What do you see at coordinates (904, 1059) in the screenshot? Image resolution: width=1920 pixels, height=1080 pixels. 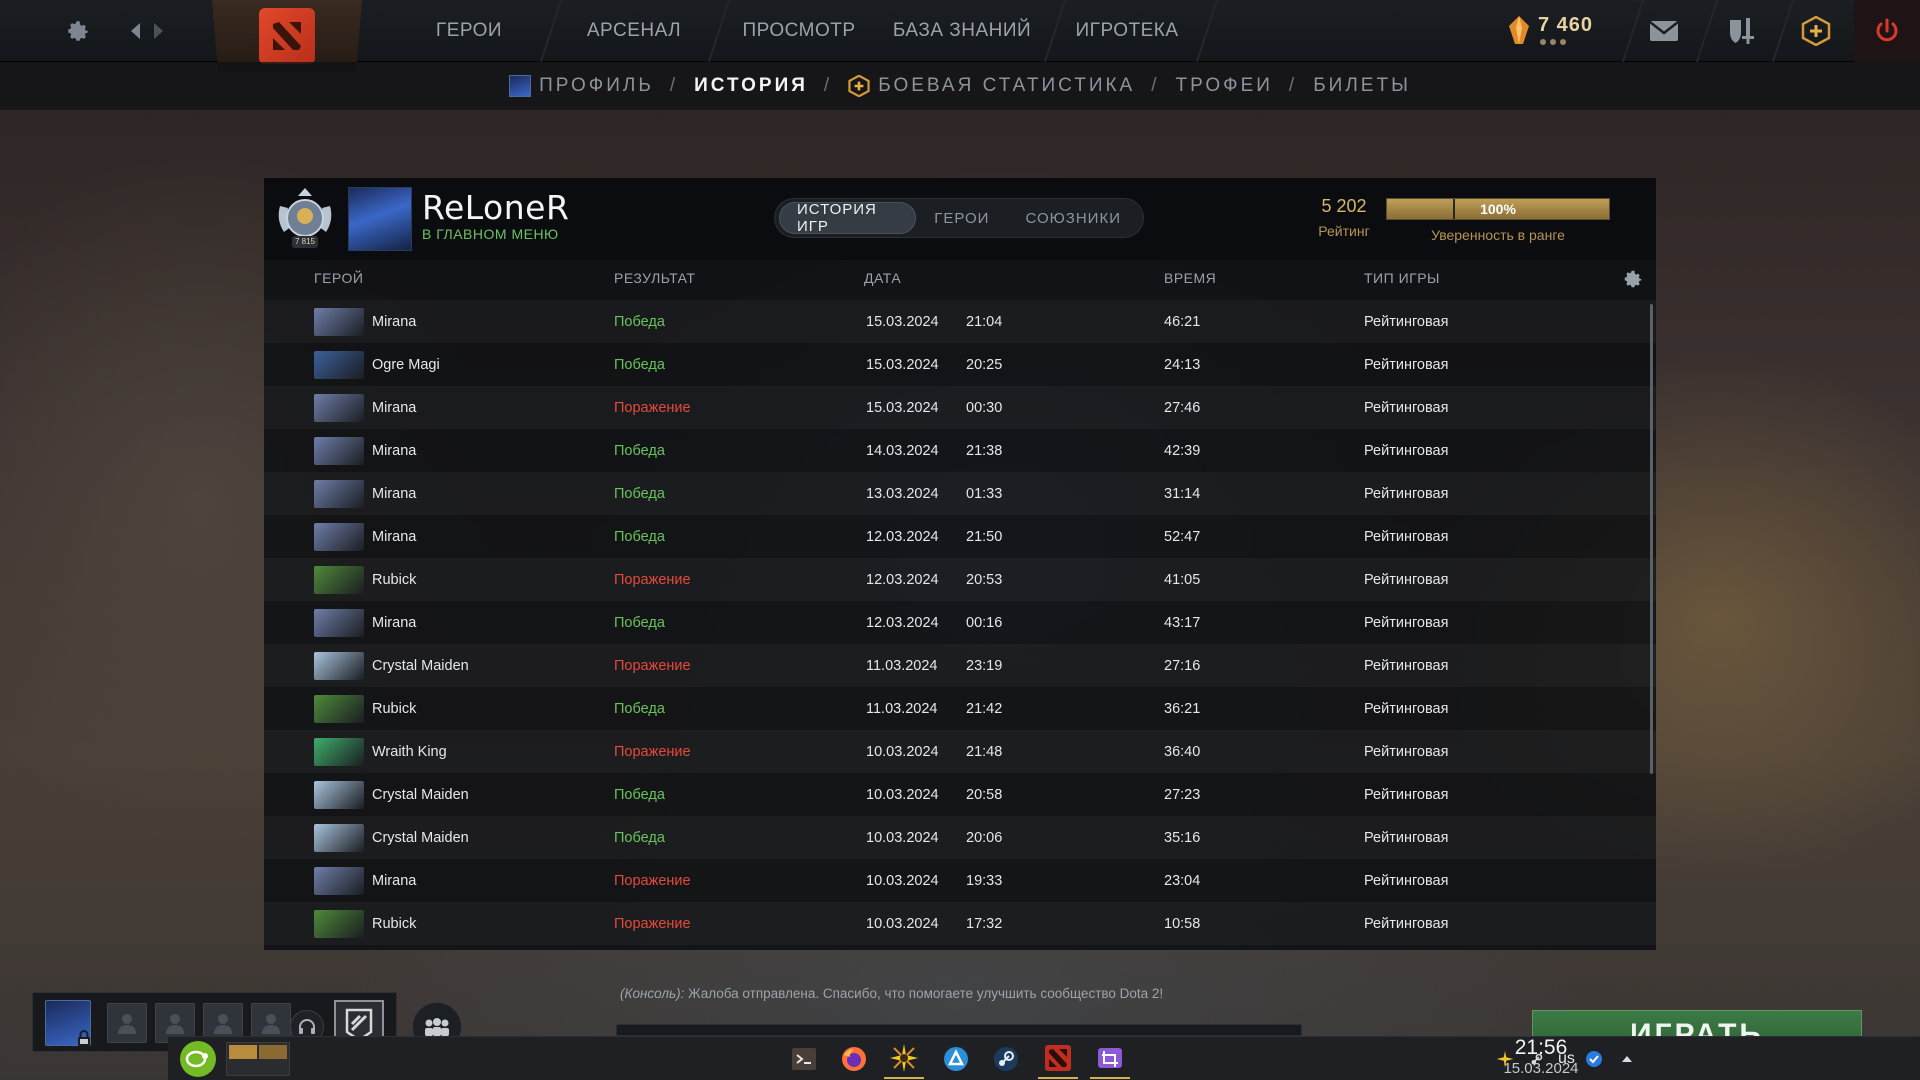 I see `taskbar-app-burst` at bounding box center [904, 1059].